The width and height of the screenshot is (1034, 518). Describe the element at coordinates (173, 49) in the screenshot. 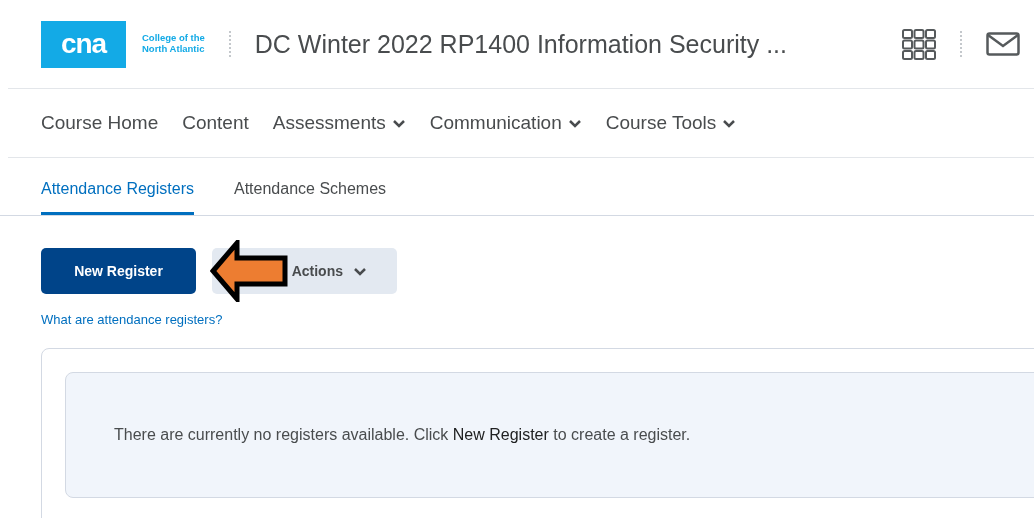

I see `logo-text: North Atlantic` at that location.